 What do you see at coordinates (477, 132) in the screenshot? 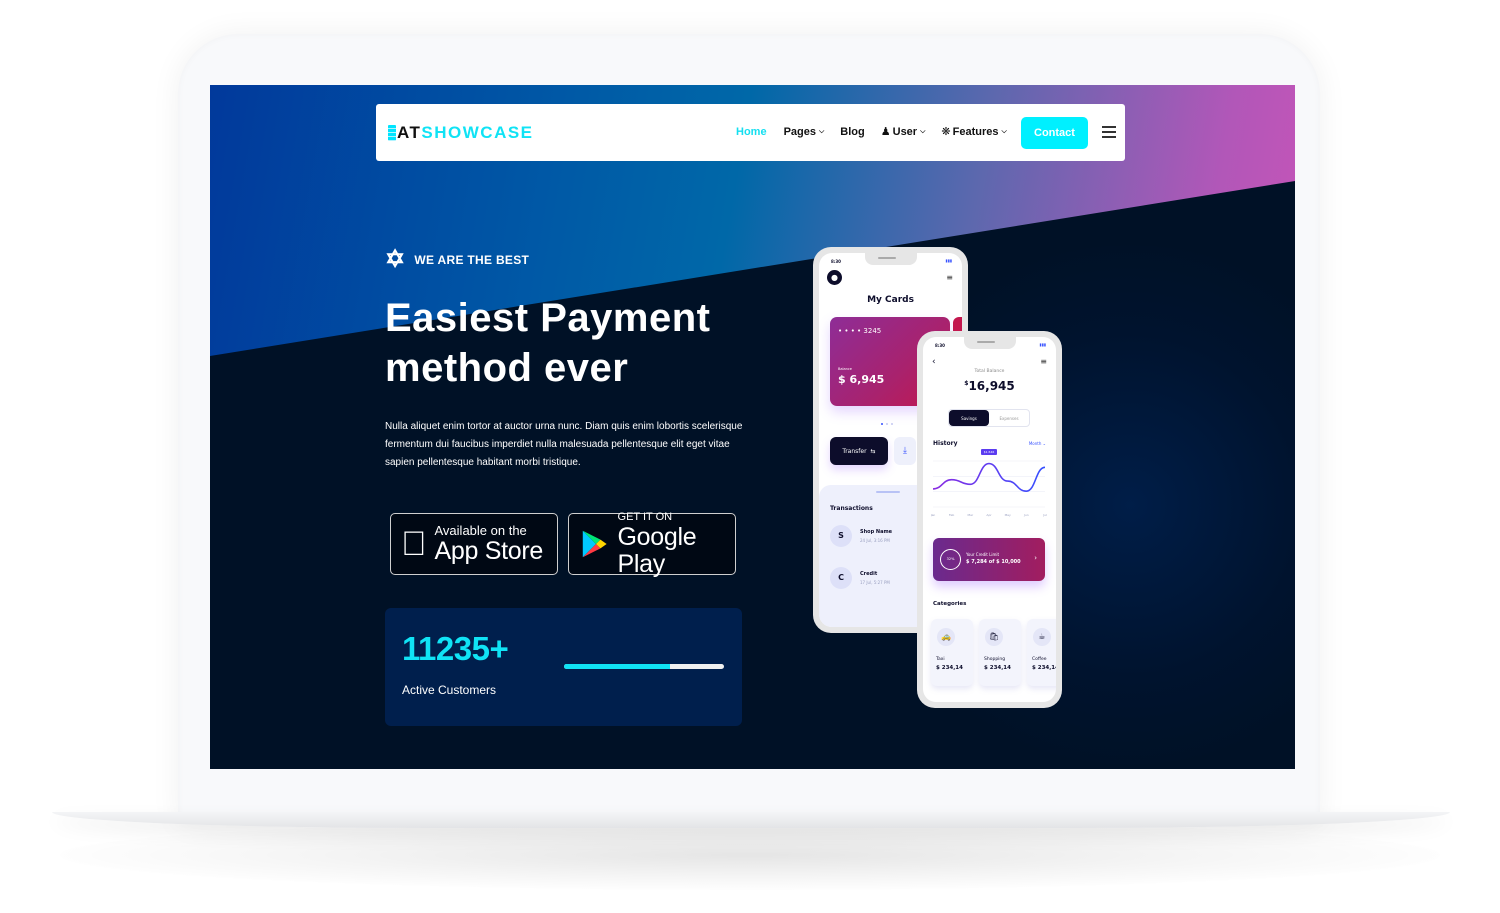
I see `brand-name: SHOWCASE` at bounding box center [477, 132].